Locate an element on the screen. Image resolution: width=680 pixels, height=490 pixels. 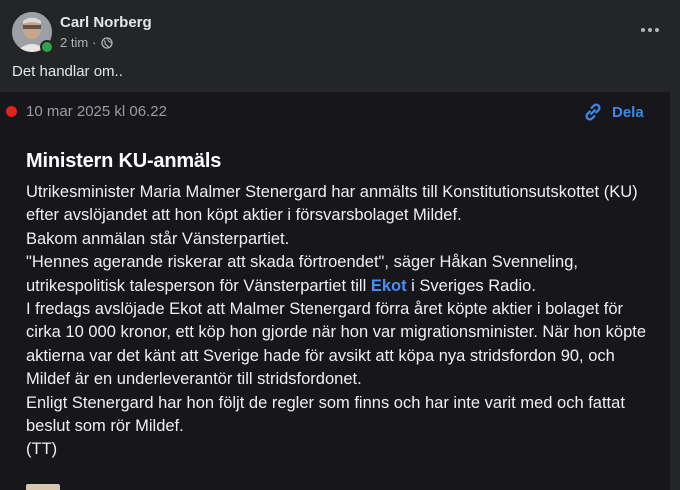
paragraph-text: i Sveriges Radio. is located at coordinates (471, 285).